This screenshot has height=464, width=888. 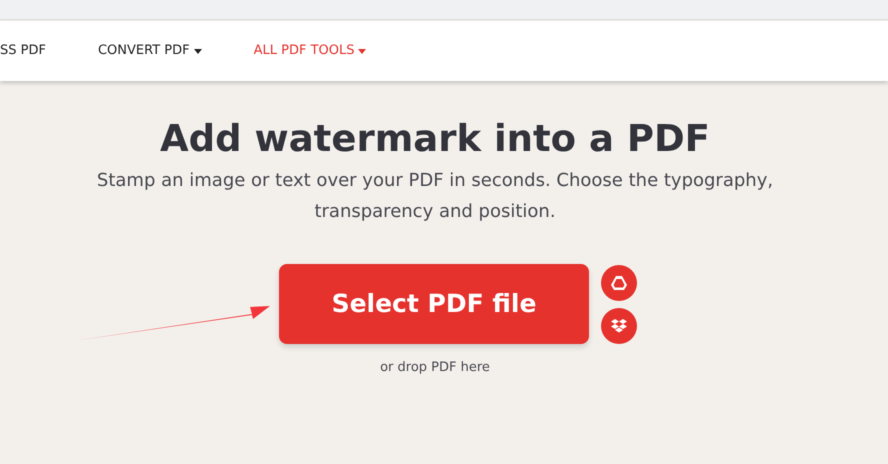 What do you see at coordinates (435, 196) in the screenshot?
I see `page-subtitle: Stamp an image or text over your PDF in seconds. Choose the typography, transparency and position.` at bounding box center [435, 196].